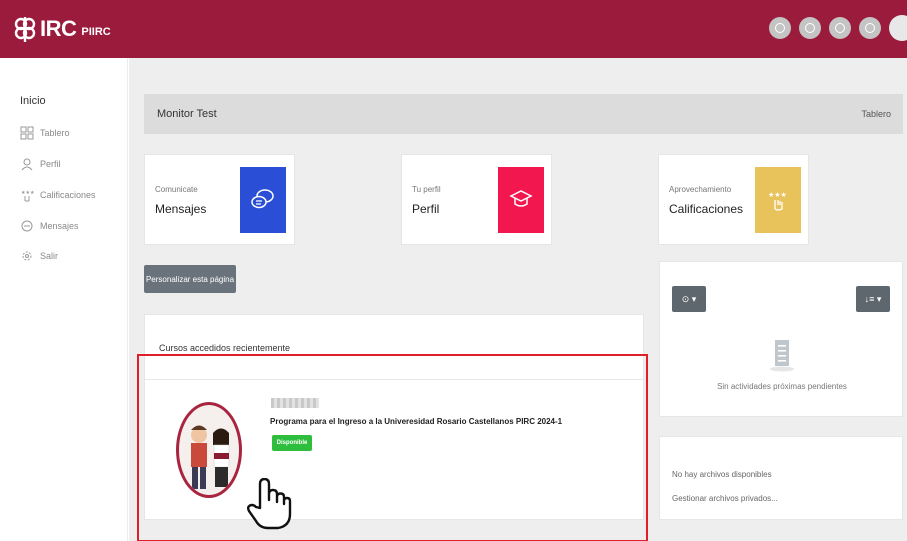 The width and height of the screenshot is (907, 541). Describe the element at coordinates (58, 28) in the screenshot. I see `logo-text: IRC` at that location.